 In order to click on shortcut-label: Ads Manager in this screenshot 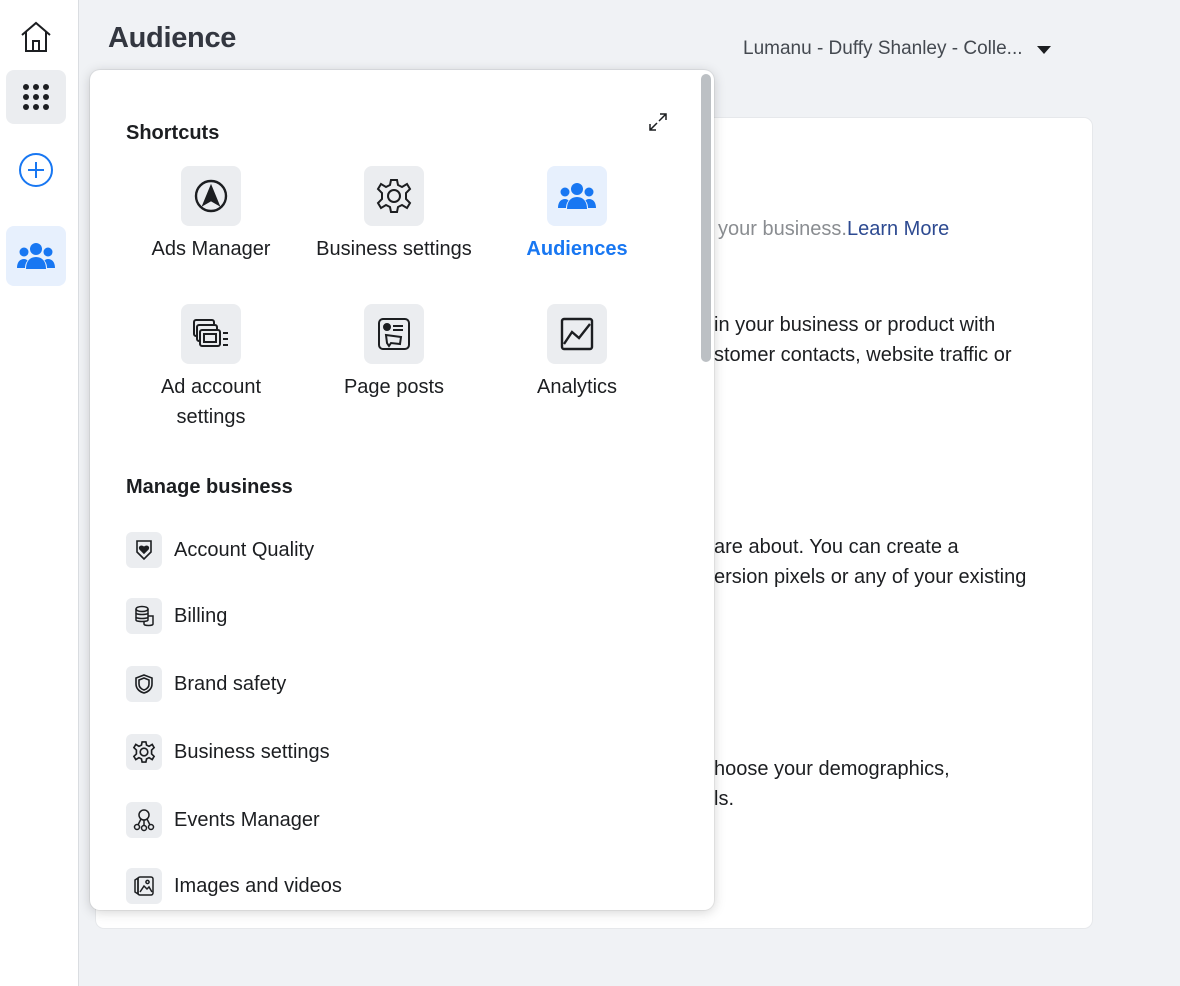, I will do `click(211, 249)`.